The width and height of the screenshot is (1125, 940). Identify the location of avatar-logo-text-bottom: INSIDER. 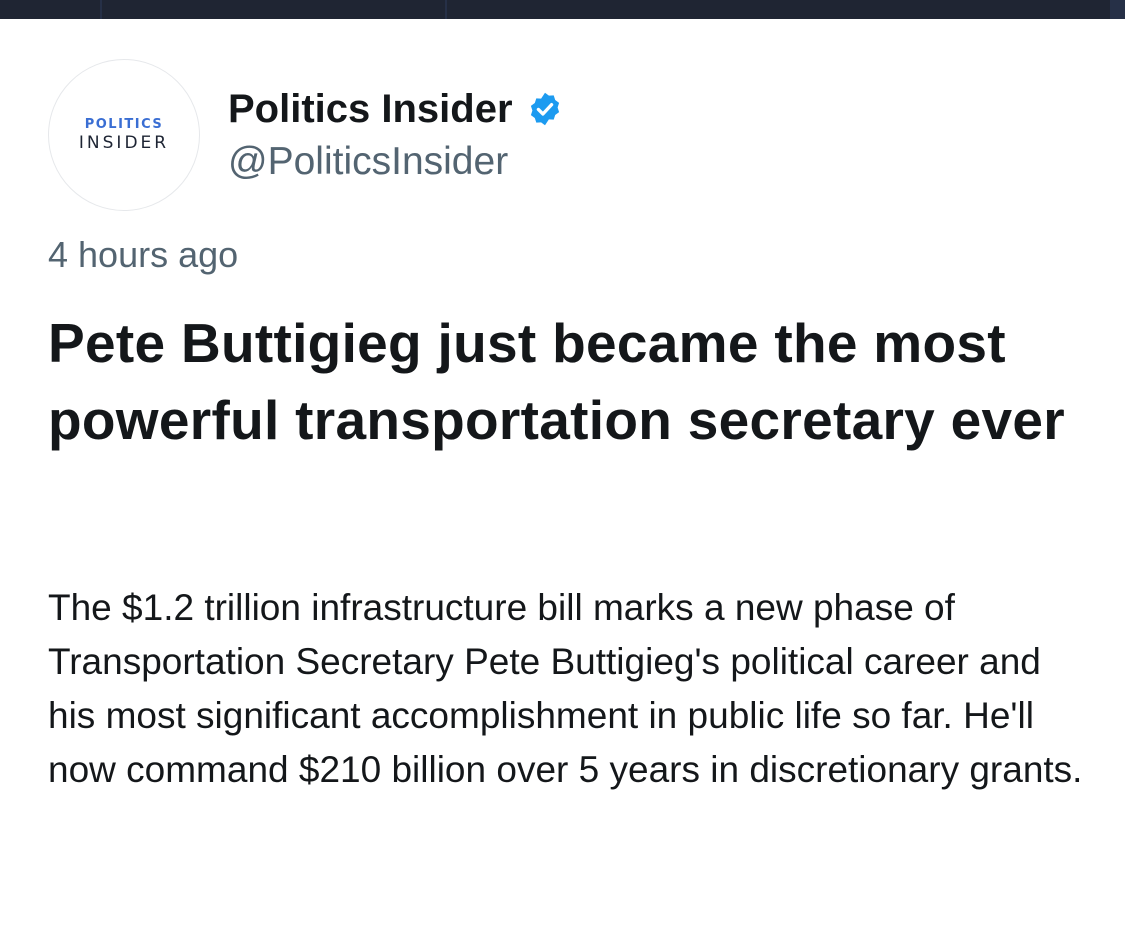
(124, 143).